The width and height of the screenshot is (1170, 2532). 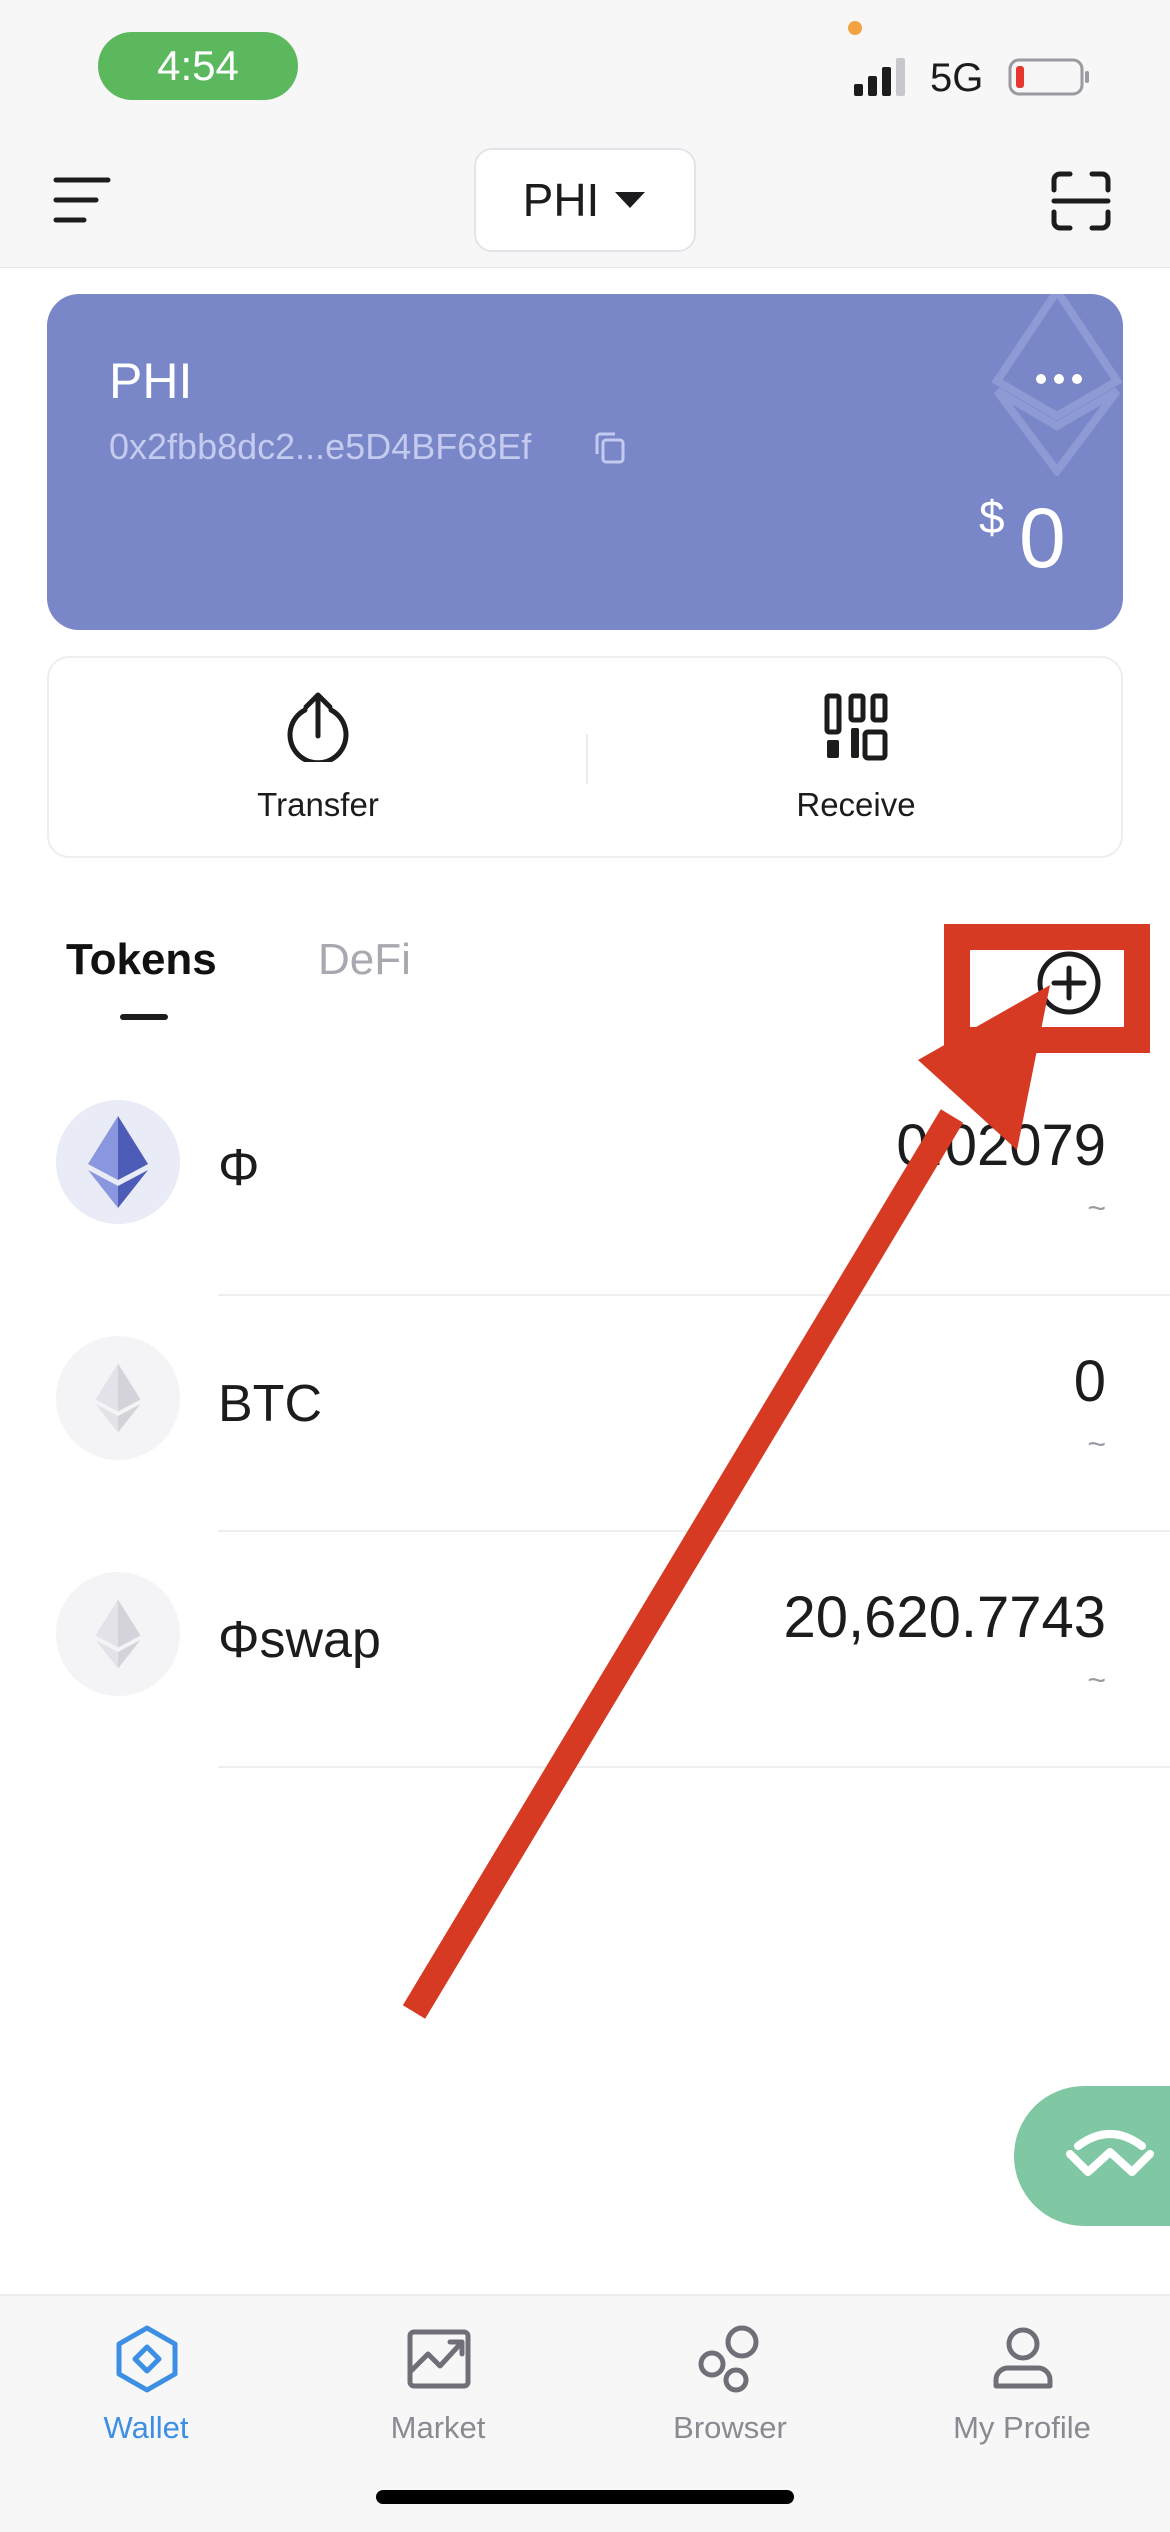 I want to click on transfer-label: Transfer, so click(x=318, y=804).